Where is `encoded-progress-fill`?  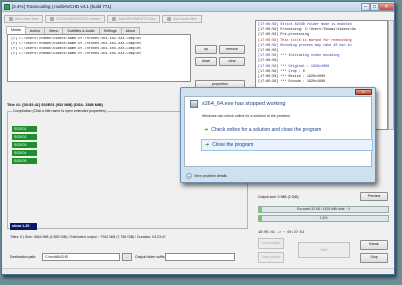 encoded-progress-fill is located at coordinates (261, 209).